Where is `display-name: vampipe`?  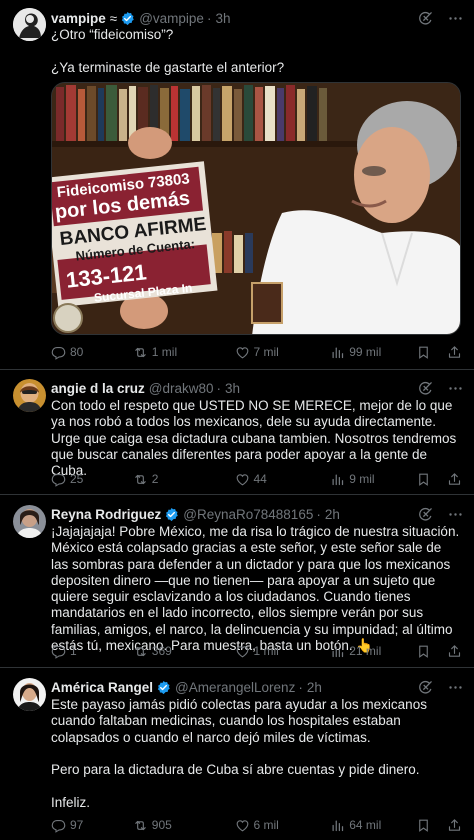 display-name: vampipe is located at coordinates (78, 18).